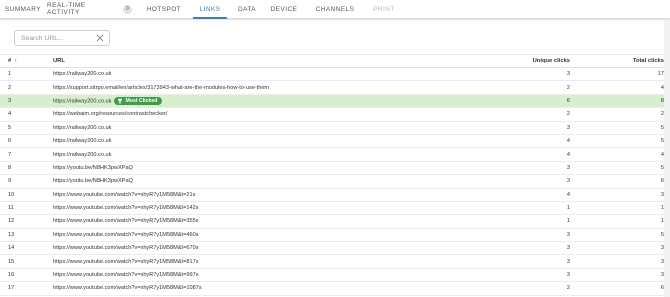 The width and height of the screenshot is (670, 297). What do you see at coordinates (26, 235) in the screenshot?
I see `row-number: 13` at bounding box center [26, 235].